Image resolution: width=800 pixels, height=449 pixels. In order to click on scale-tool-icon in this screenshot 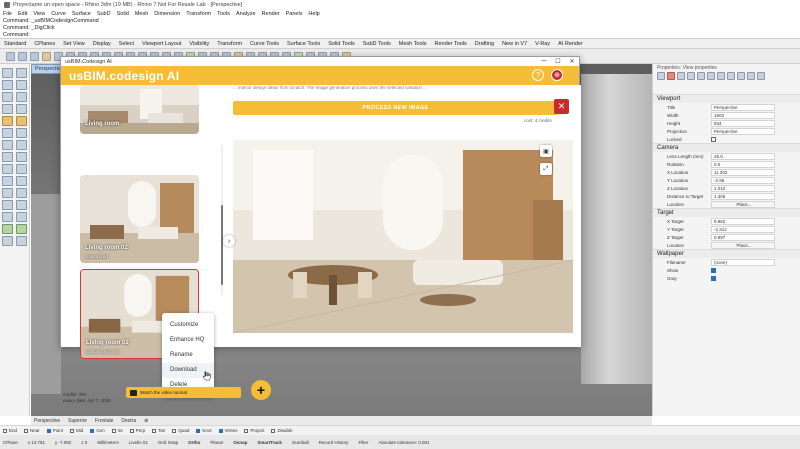, I will do `click(21, 205)`.